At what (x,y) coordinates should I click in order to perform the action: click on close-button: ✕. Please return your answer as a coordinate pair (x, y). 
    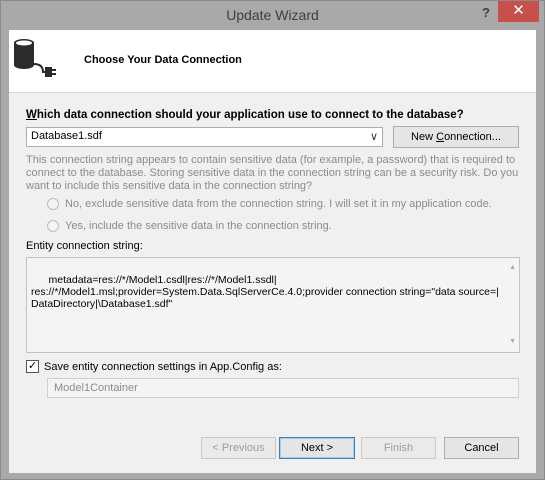
    Looking at the image, I should click on (518, 11).